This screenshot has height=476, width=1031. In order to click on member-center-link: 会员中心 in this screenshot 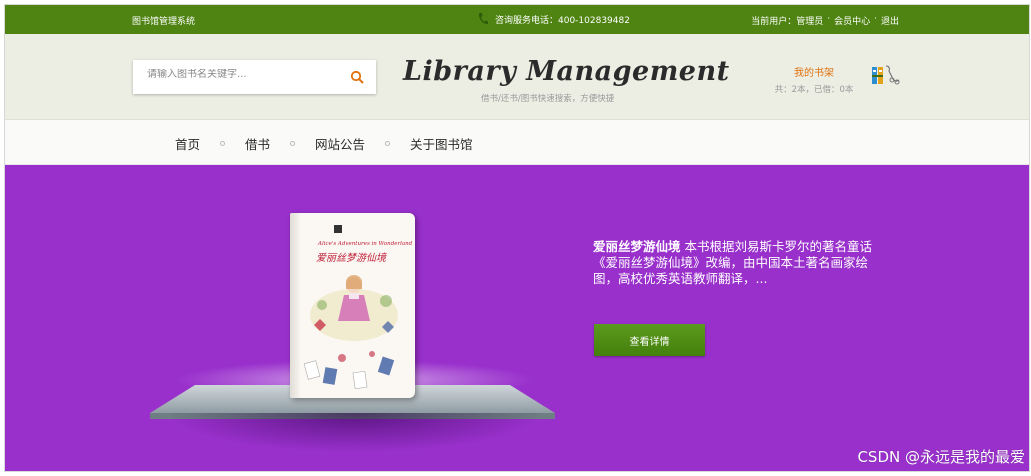, I will do `click(852, 20)`.